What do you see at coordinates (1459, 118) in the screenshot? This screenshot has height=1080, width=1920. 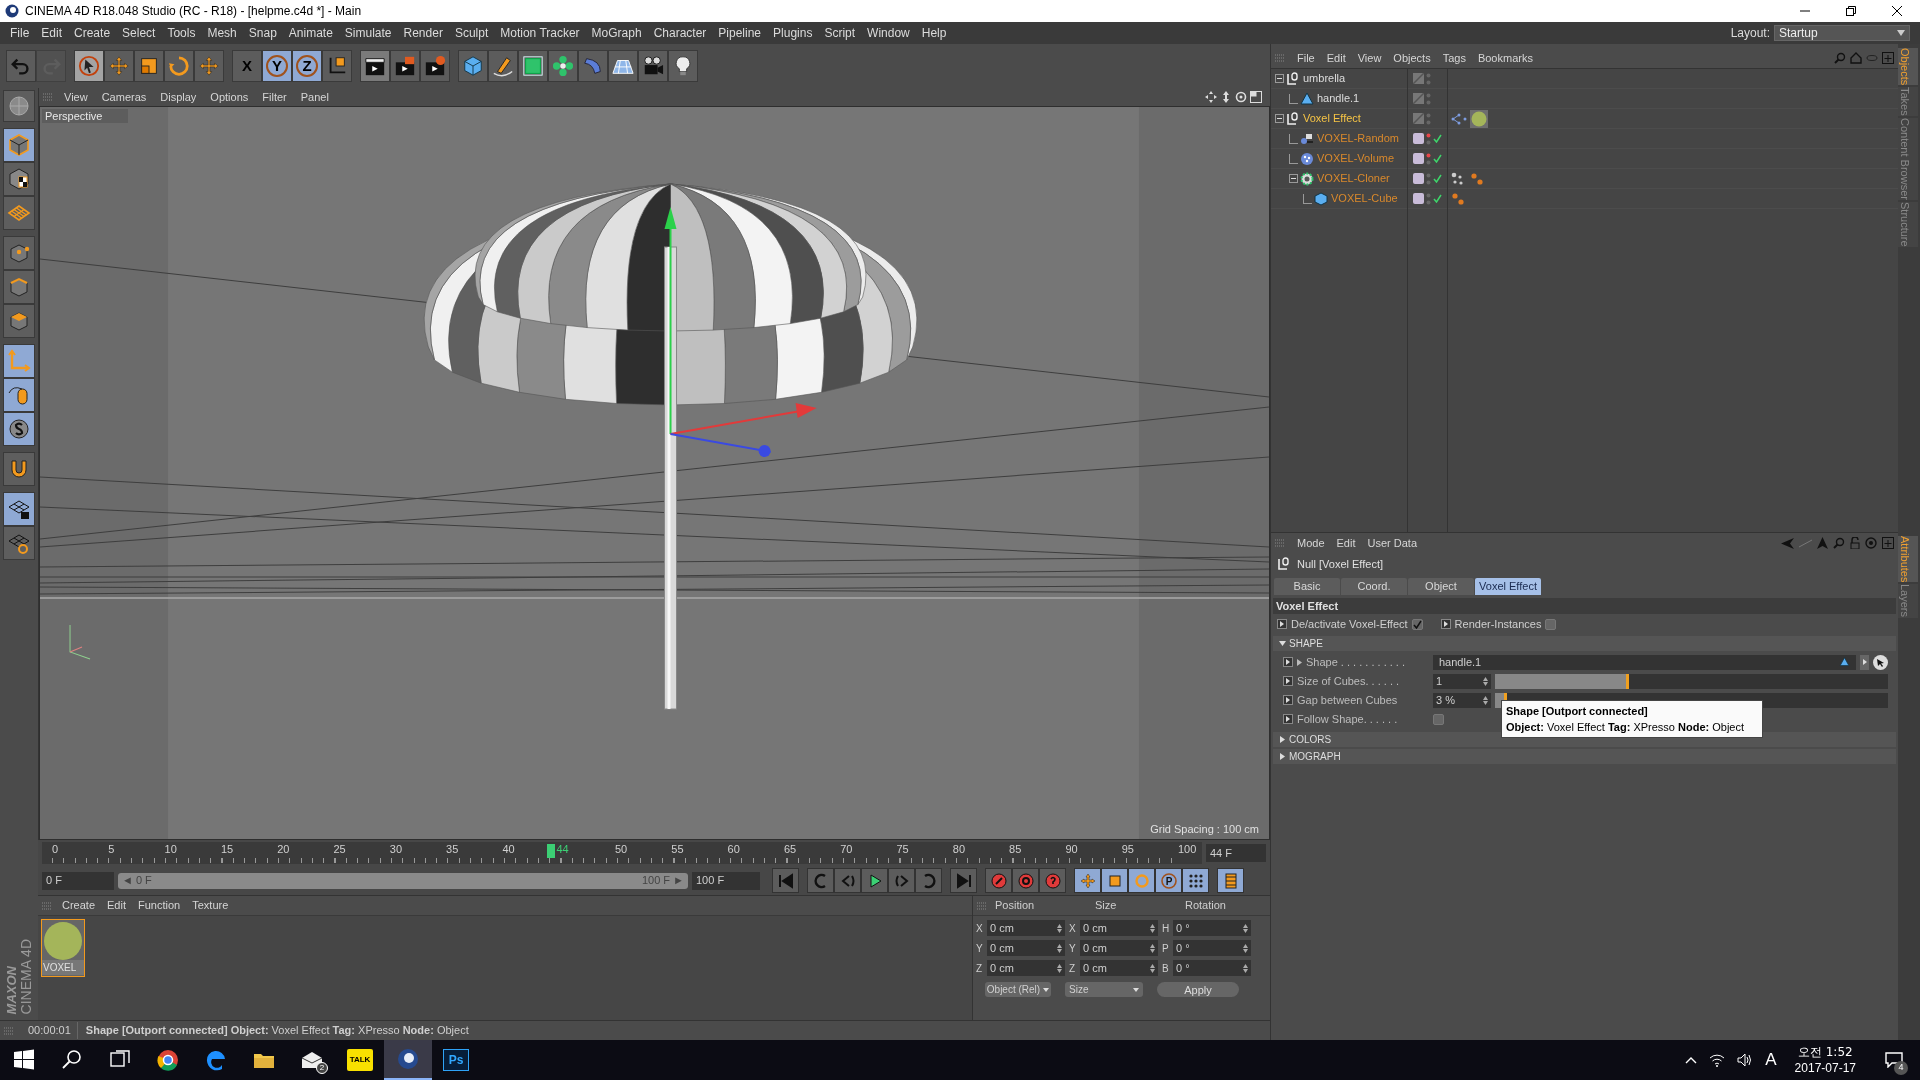 I see `xpresso-tag-icon` at bounding box center [1459, 118].